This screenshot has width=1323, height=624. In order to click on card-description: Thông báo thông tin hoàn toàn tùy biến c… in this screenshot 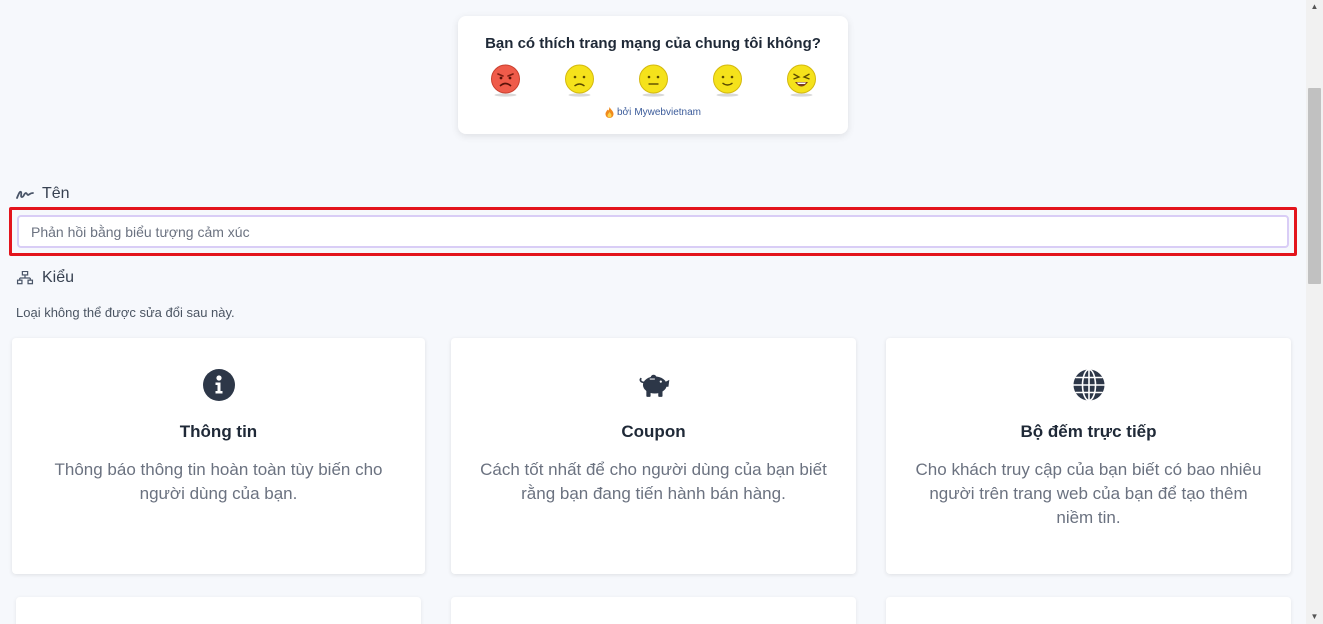, I will do `click(218, 481)`.